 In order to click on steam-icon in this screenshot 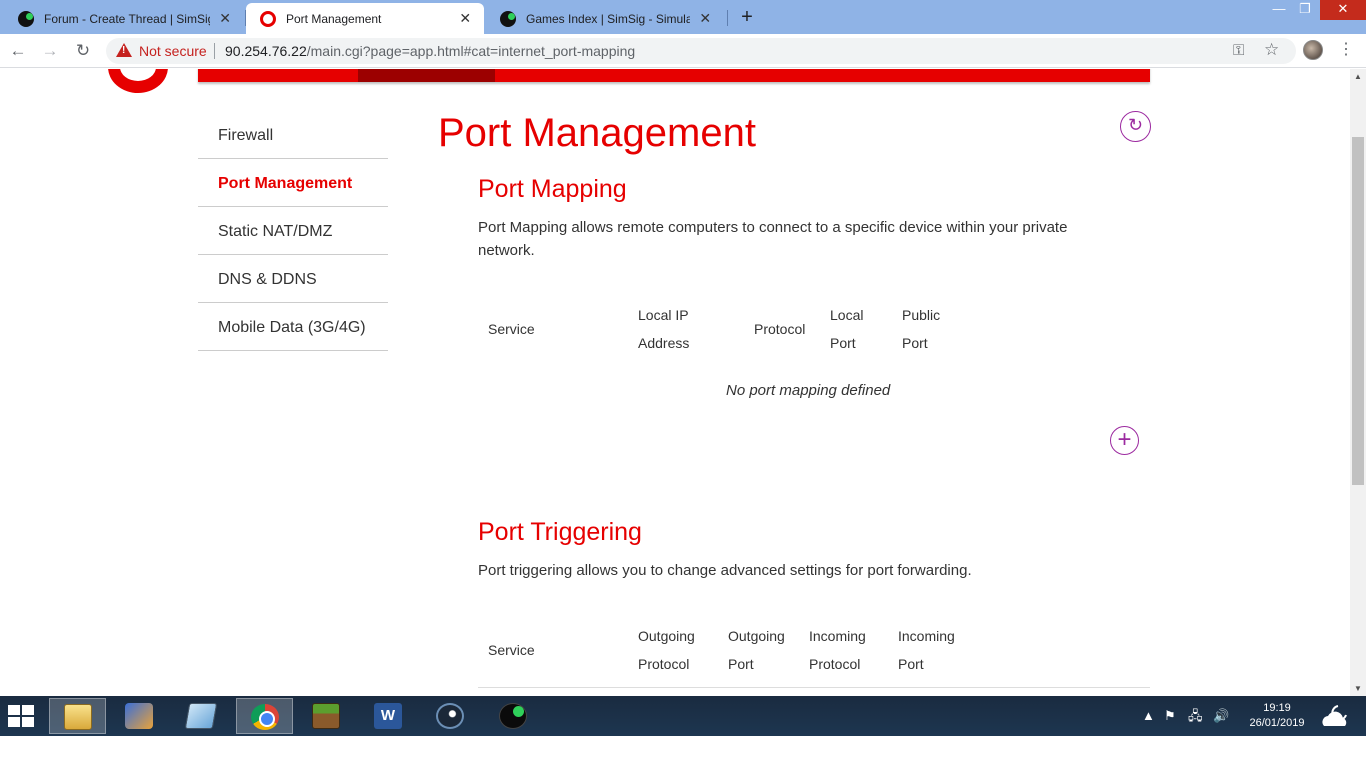, I will do `click(450, 716)`.